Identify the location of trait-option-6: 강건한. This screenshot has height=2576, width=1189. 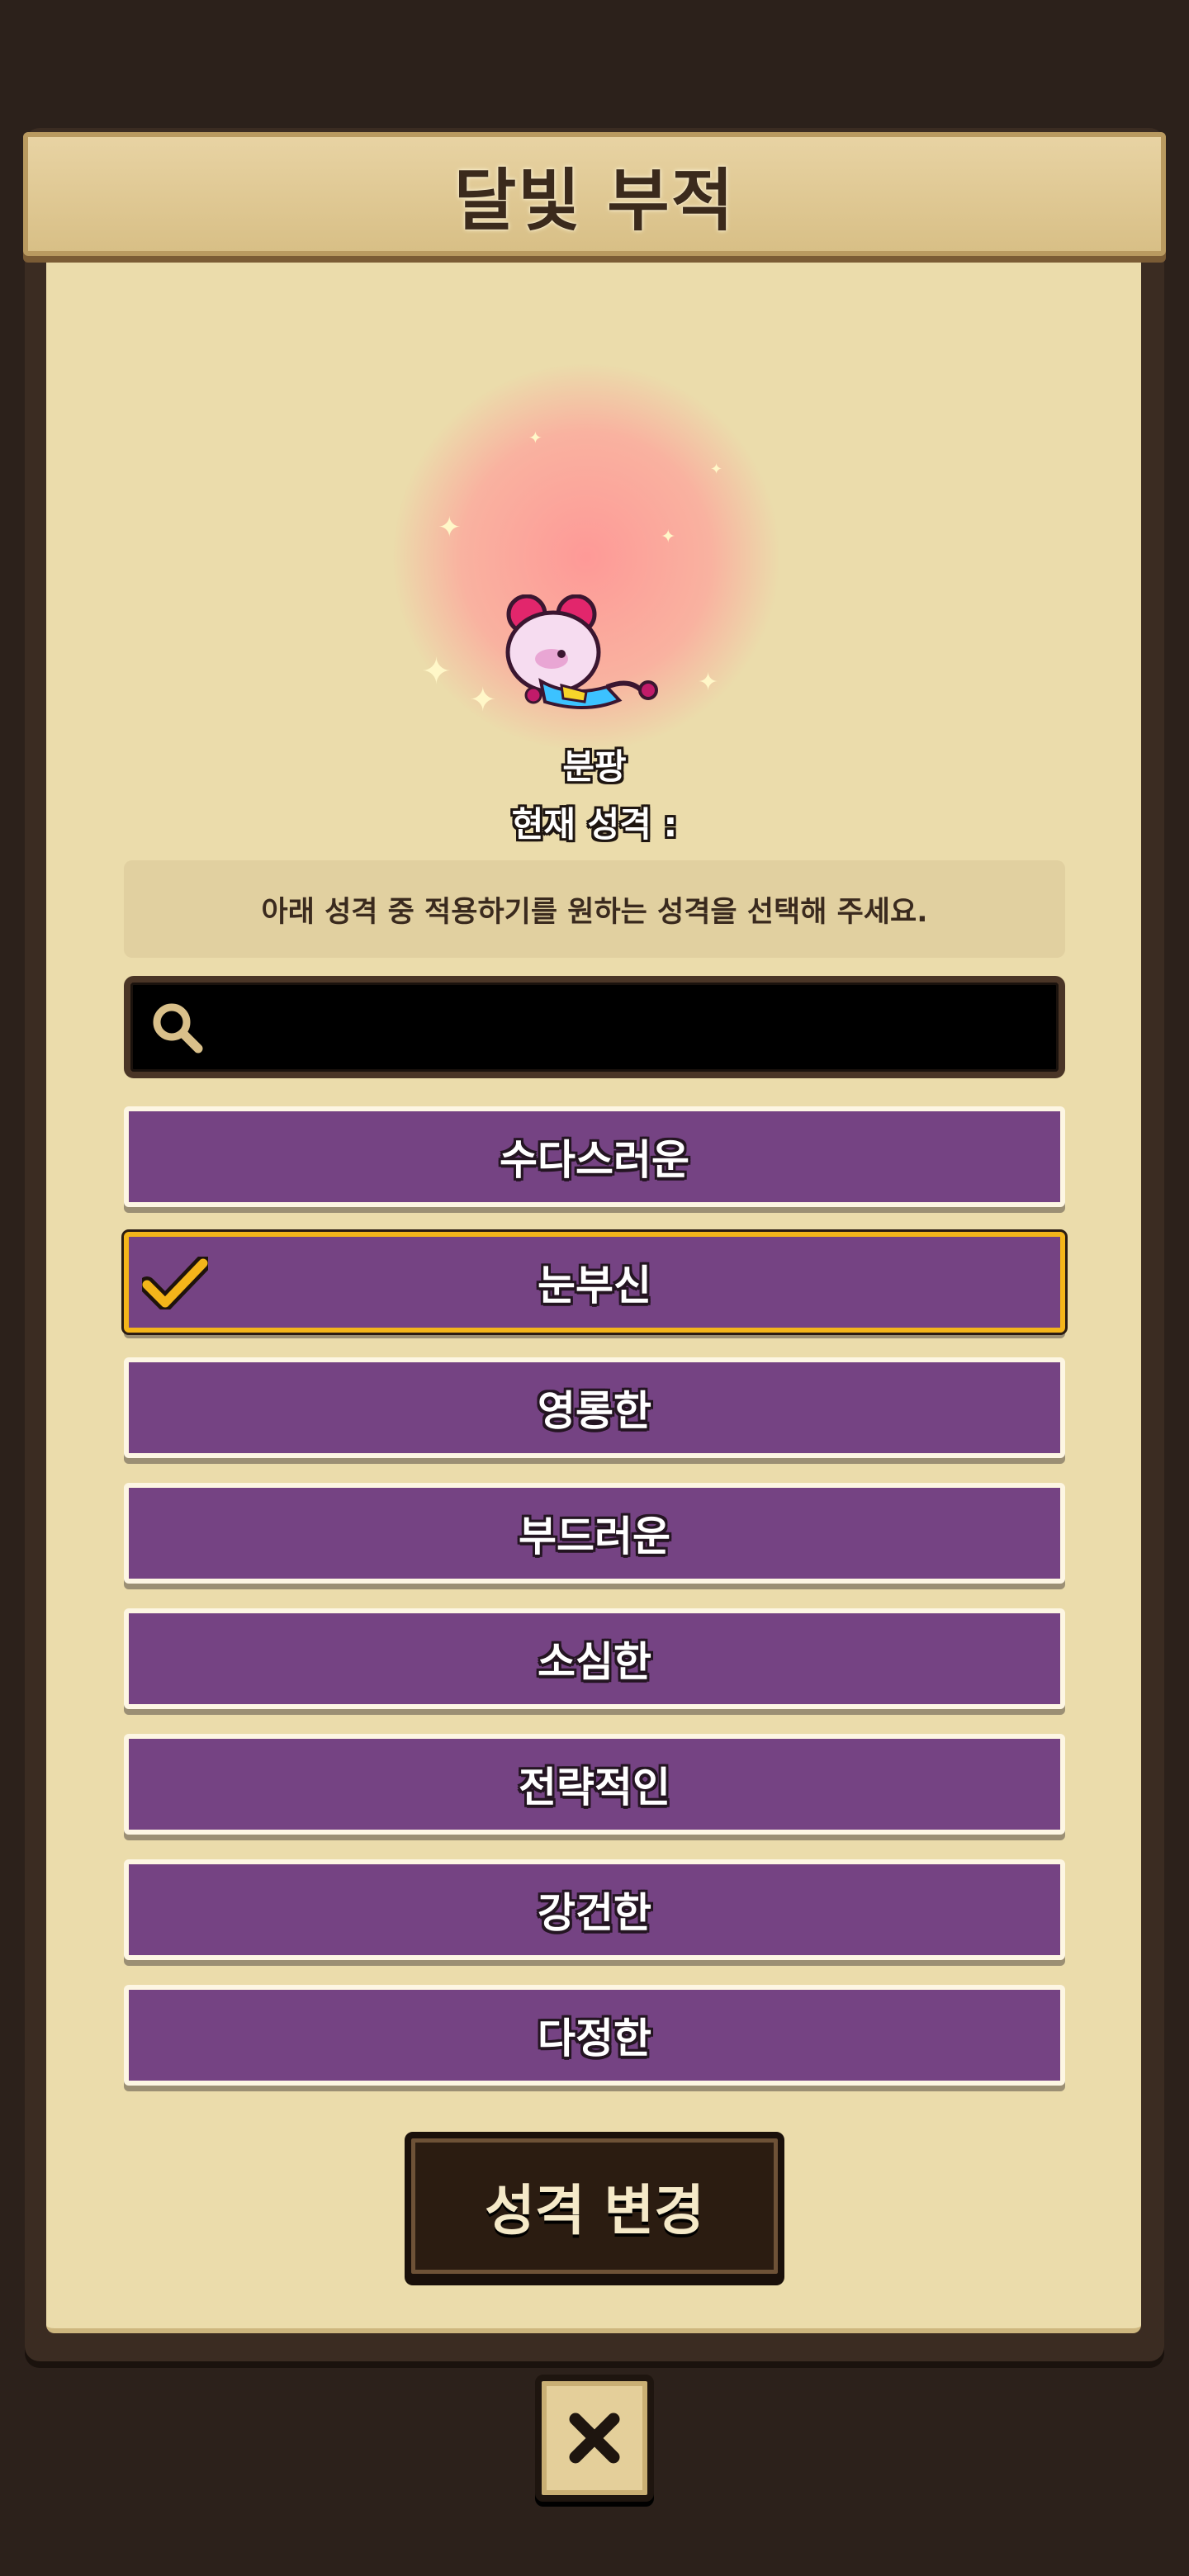
(594, 1909).